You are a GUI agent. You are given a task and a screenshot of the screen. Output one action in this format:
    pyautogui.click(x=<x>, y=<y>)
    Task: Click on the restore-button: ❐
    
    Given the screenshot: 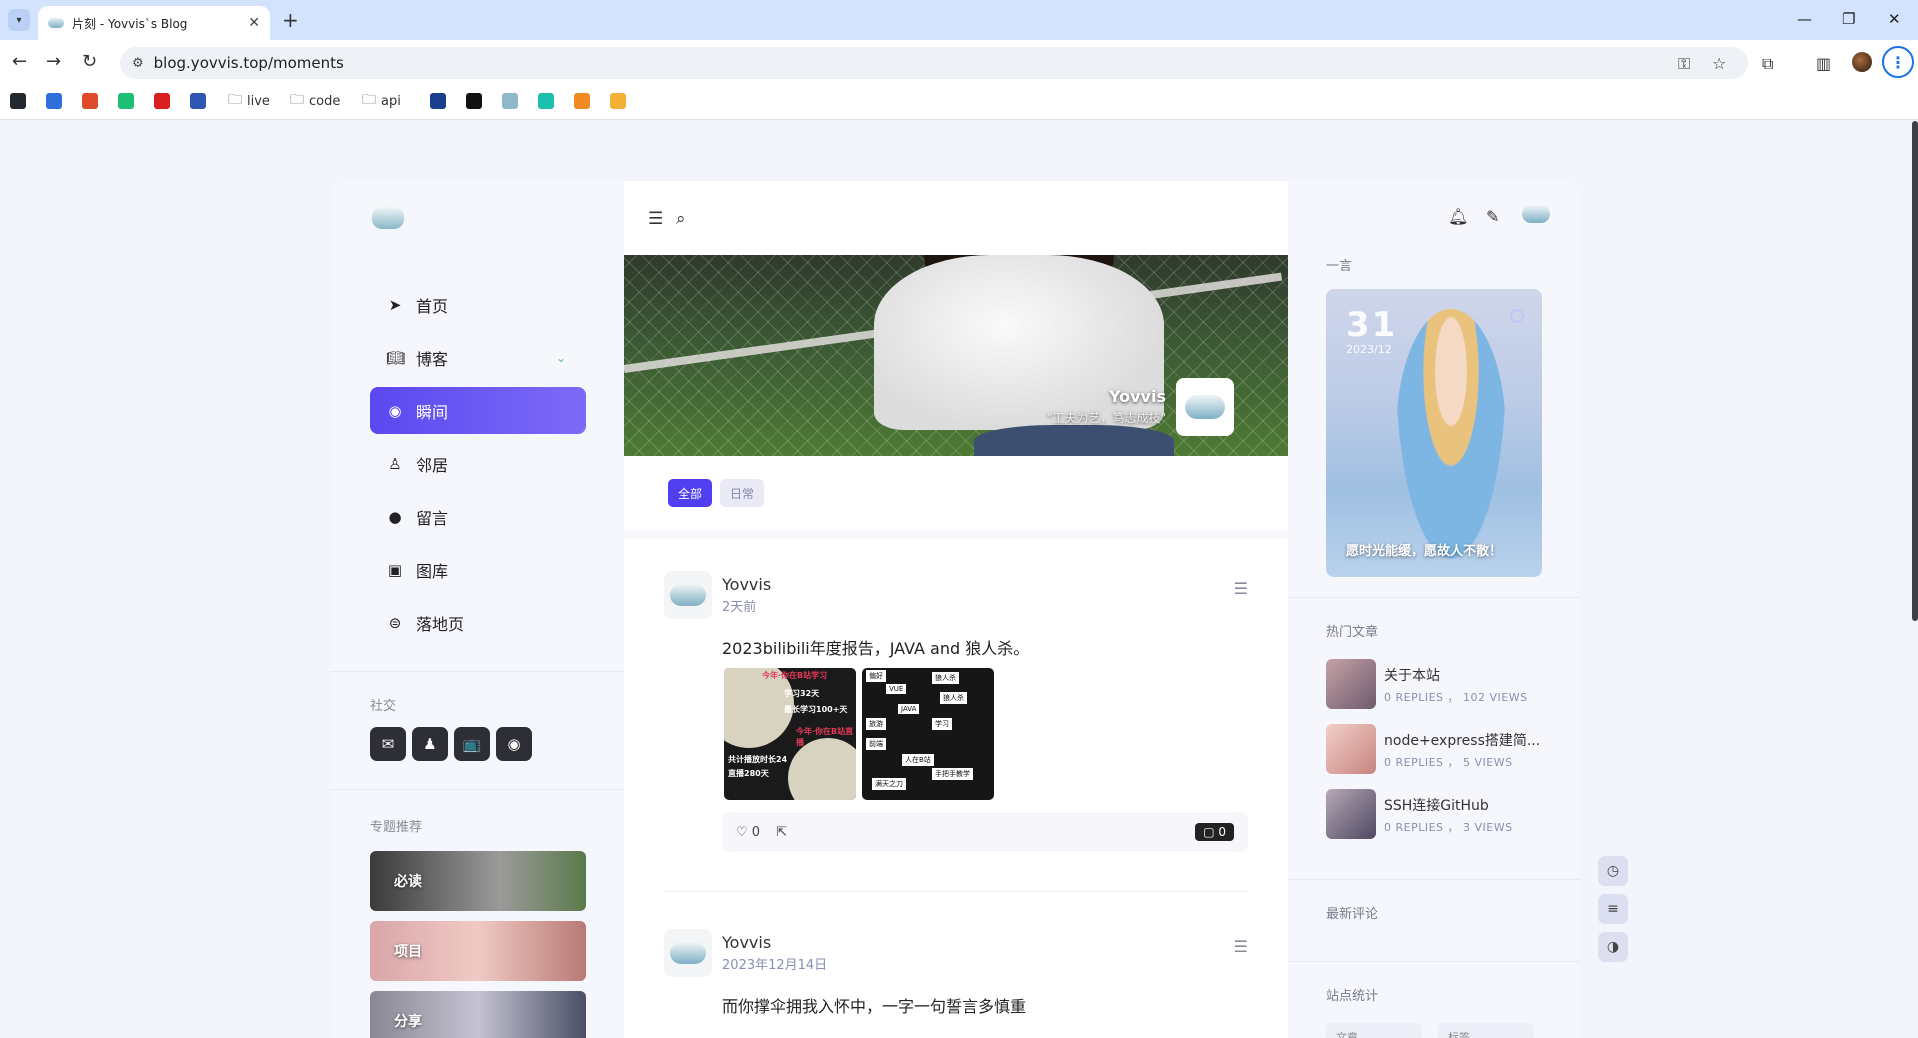 What is the action you would take?
    pyautogui.click(x=1848, y=19)
    